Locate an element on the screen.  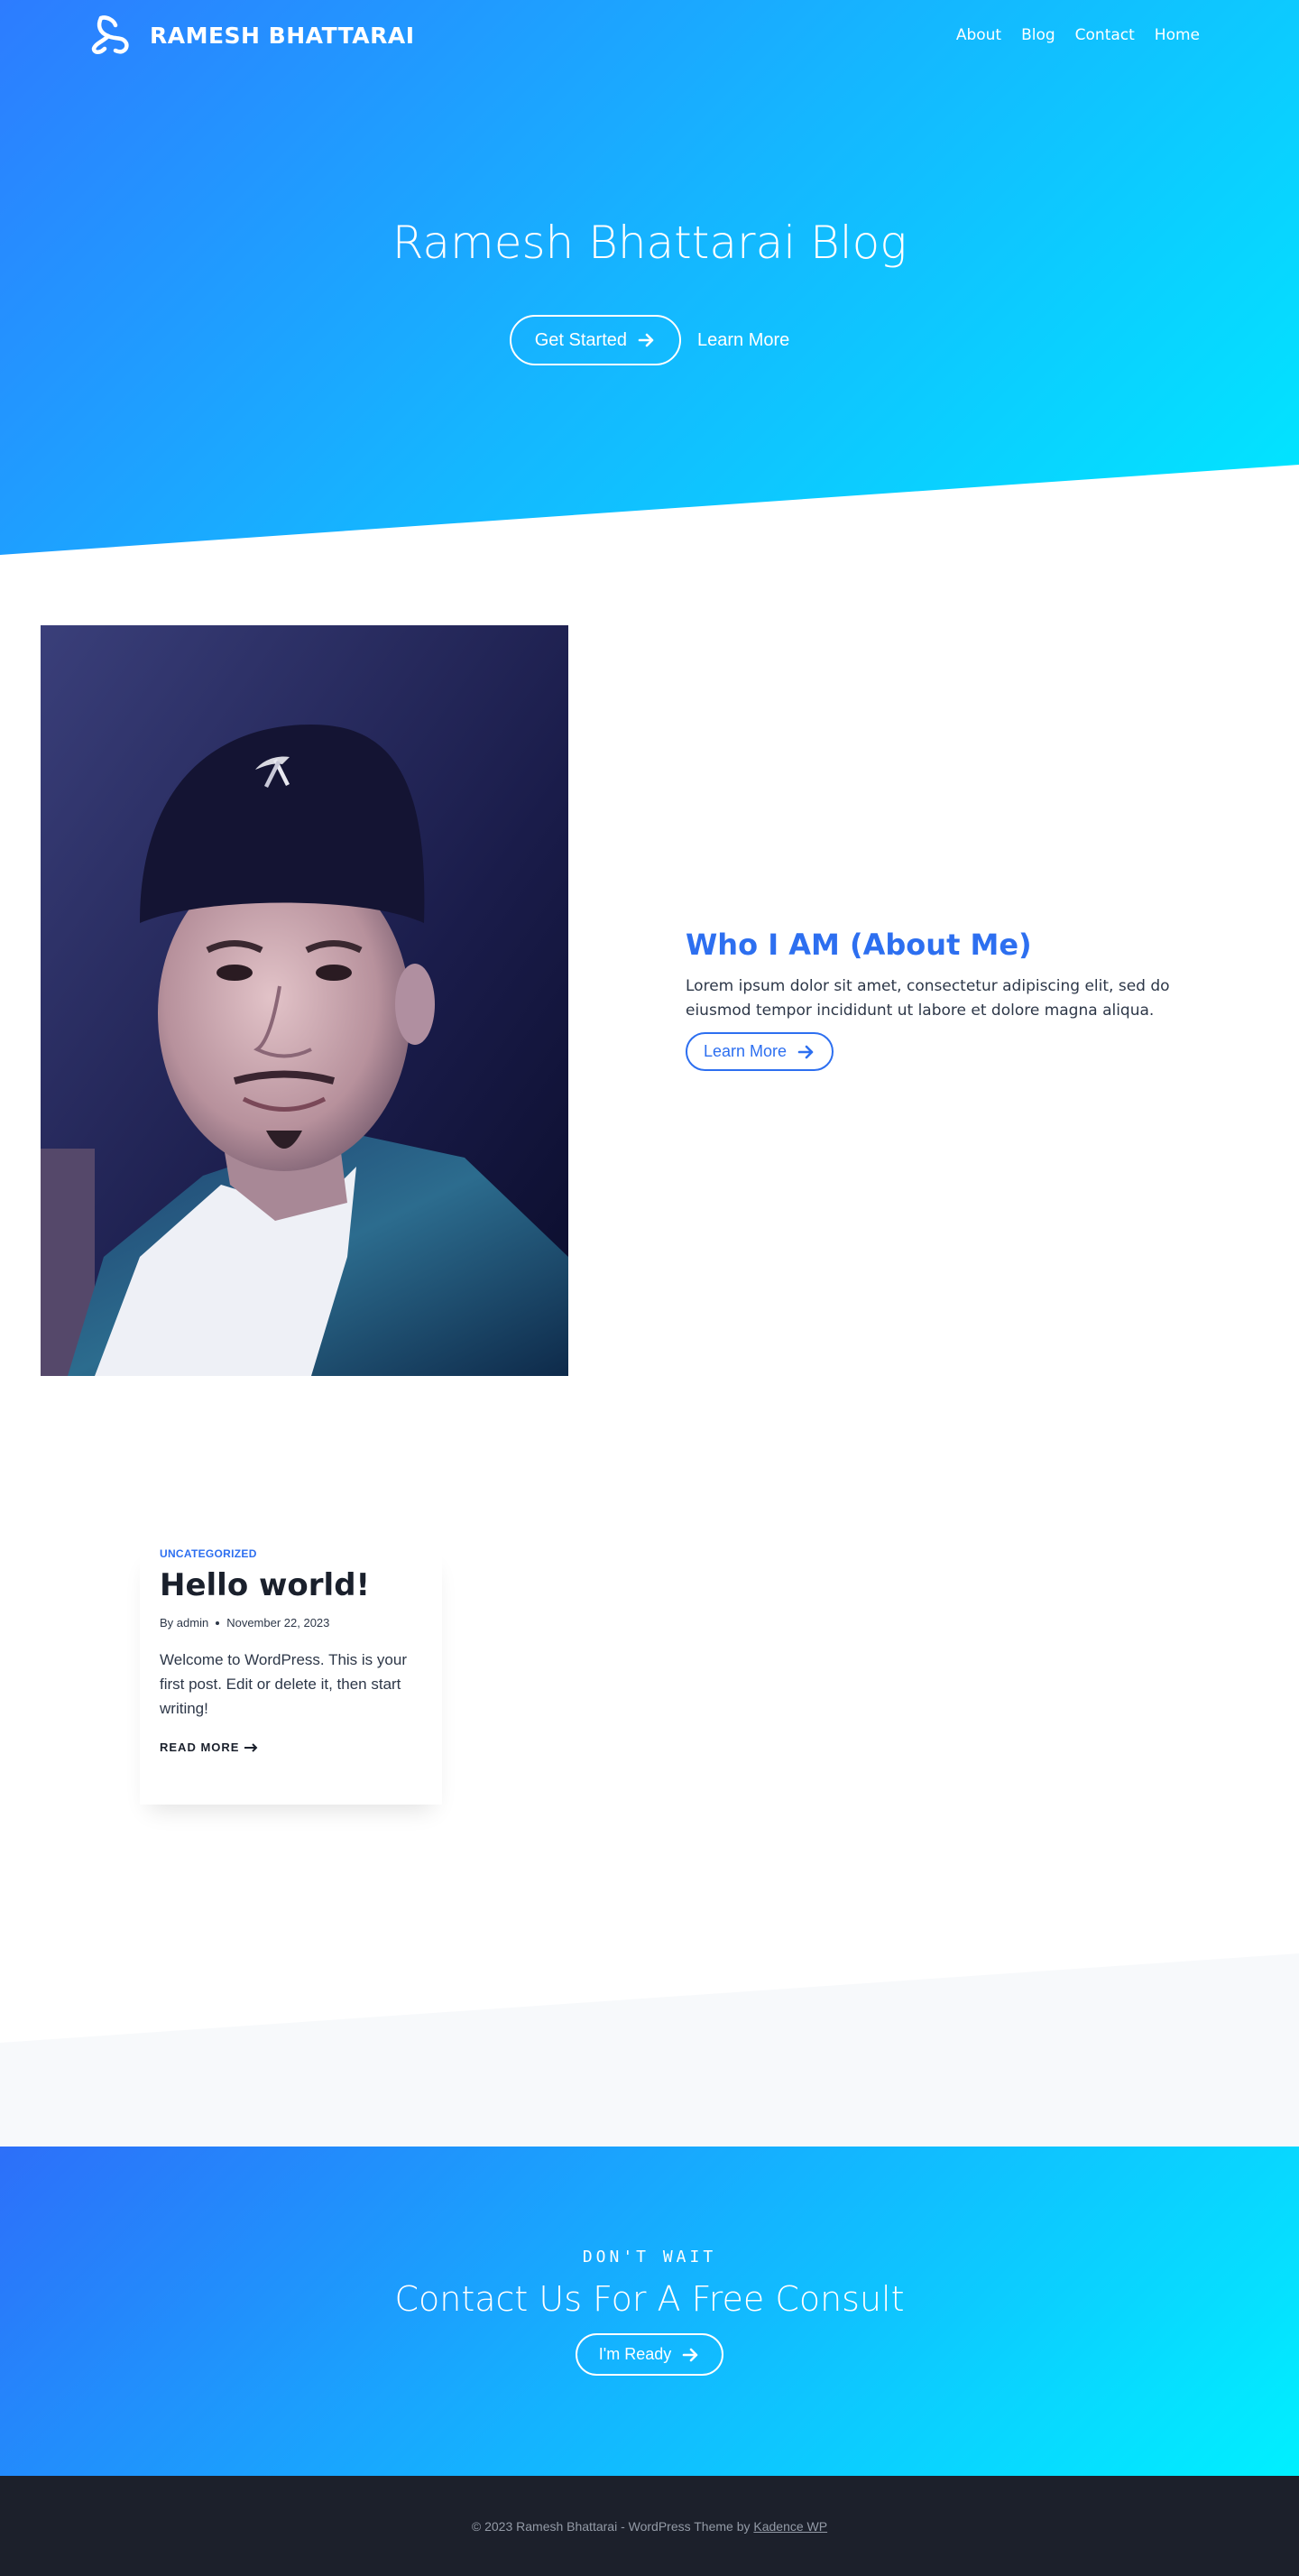
get-started-button: Get Started is located at coordinates (595, 340).